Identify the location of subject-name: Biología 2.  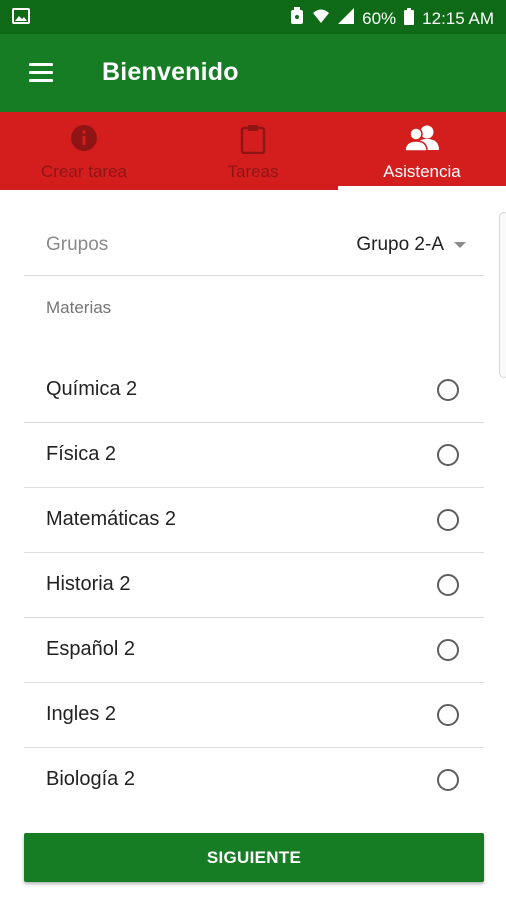
(90, 779).